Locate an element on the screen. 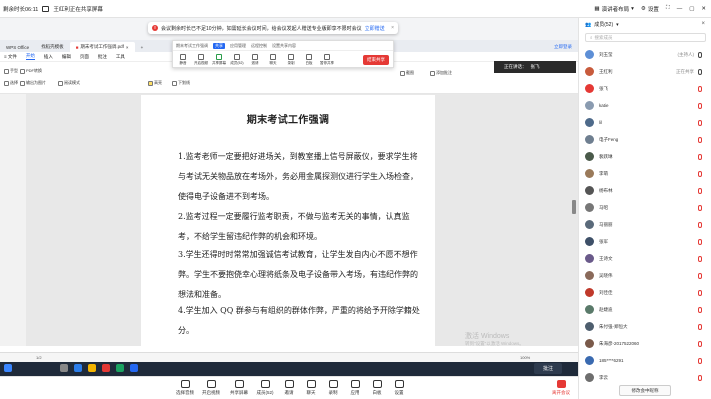  tab-template: 找稻壳模板 is located at coordinates (52, 47).